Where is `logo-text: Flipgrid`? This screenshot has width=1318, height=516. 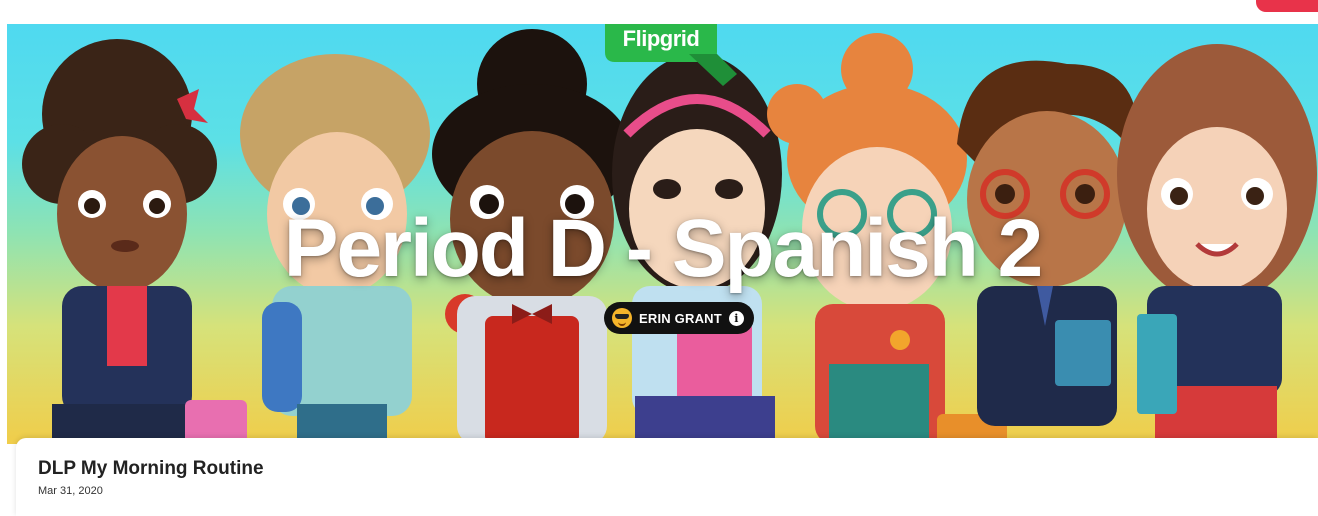 logo-text: Flipgrid is located at coordinates (661, 38).